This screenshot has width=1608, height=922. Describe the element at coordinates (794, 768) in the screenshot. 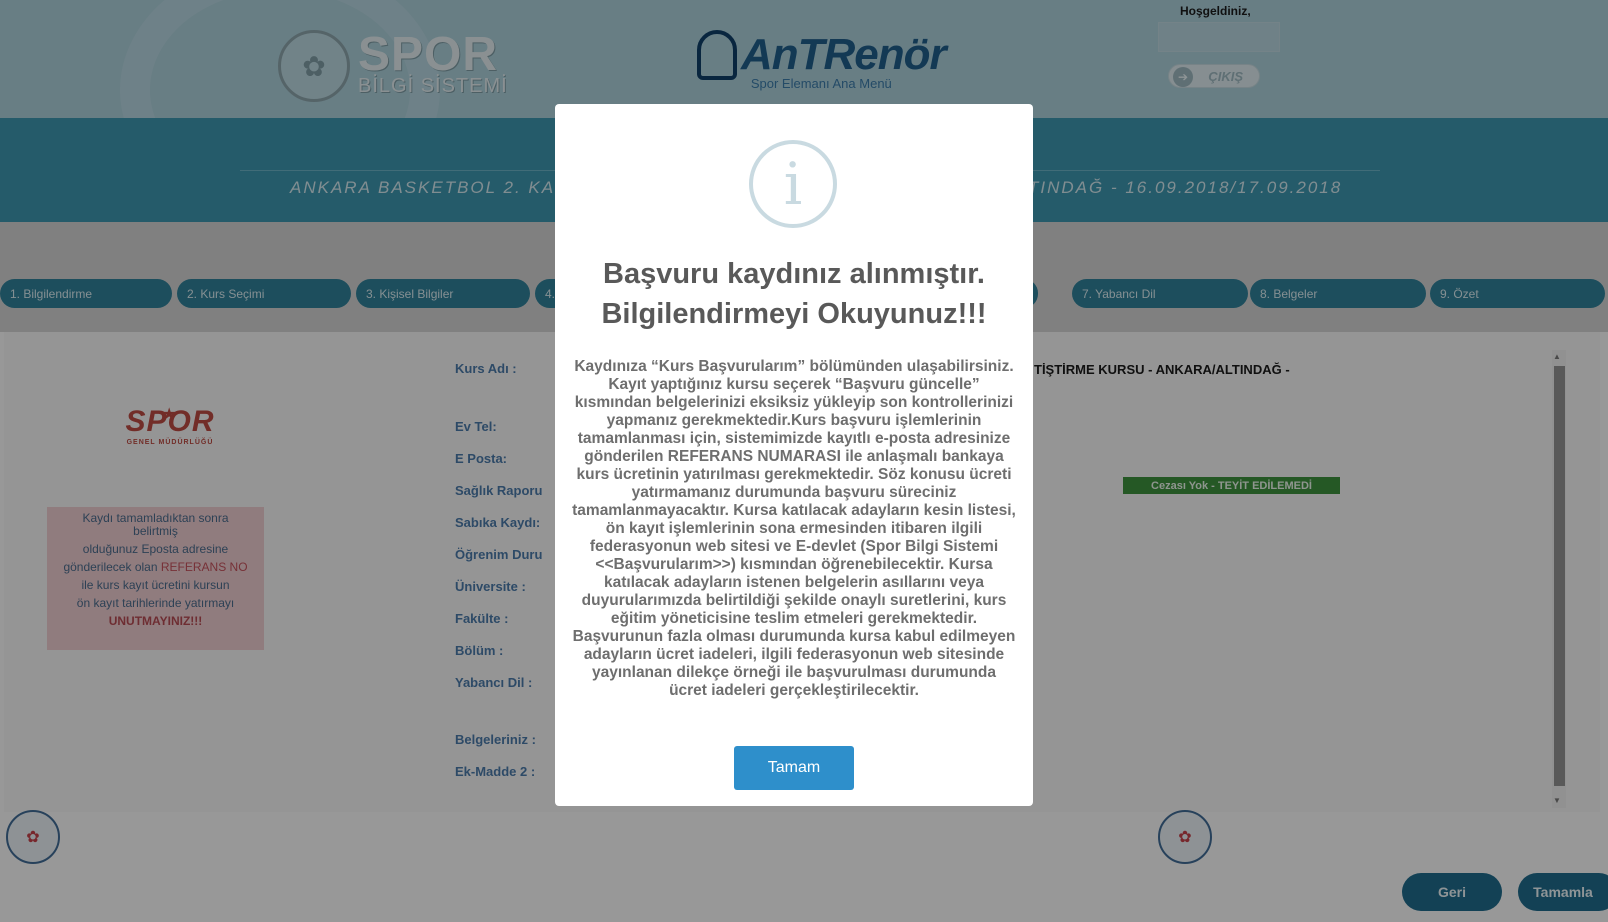

I see `ok-button: Tamam` at that location.